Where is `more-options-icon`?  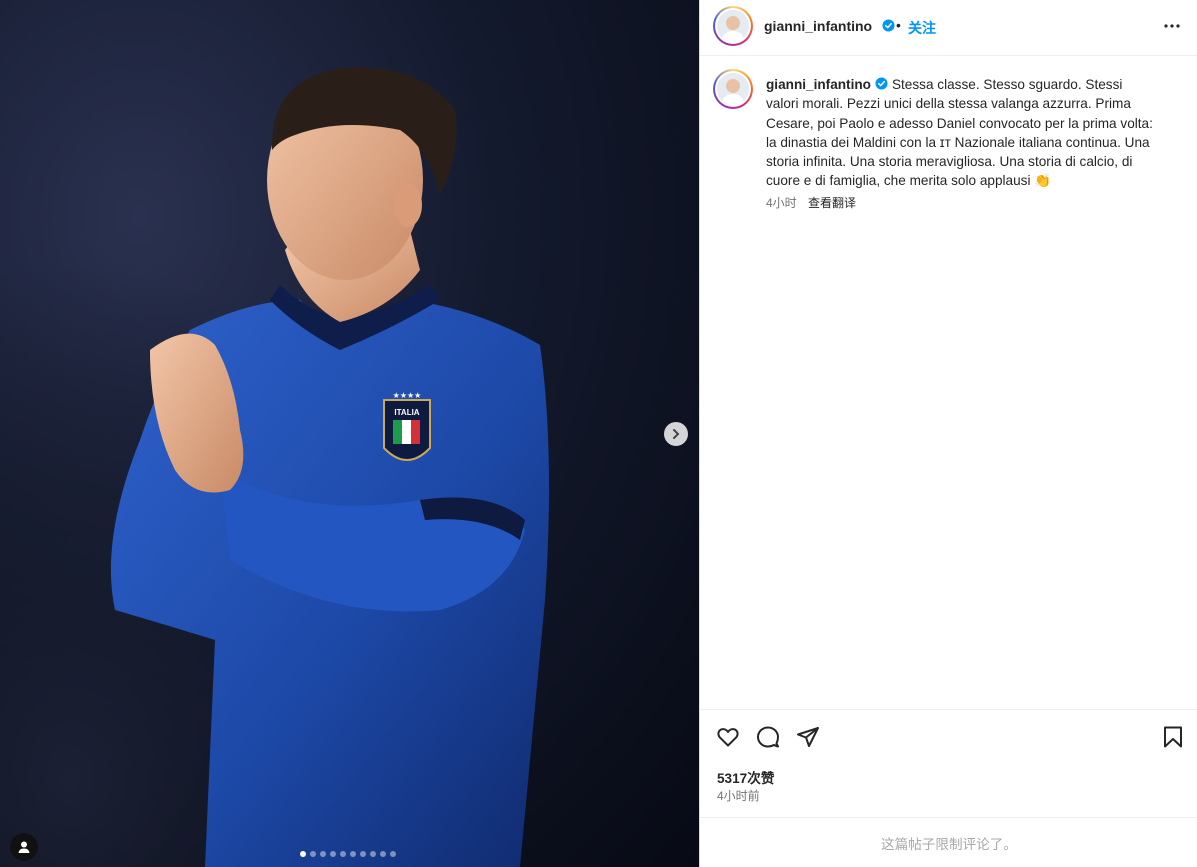 more-options-icon is located at coordinates (1172, 26).